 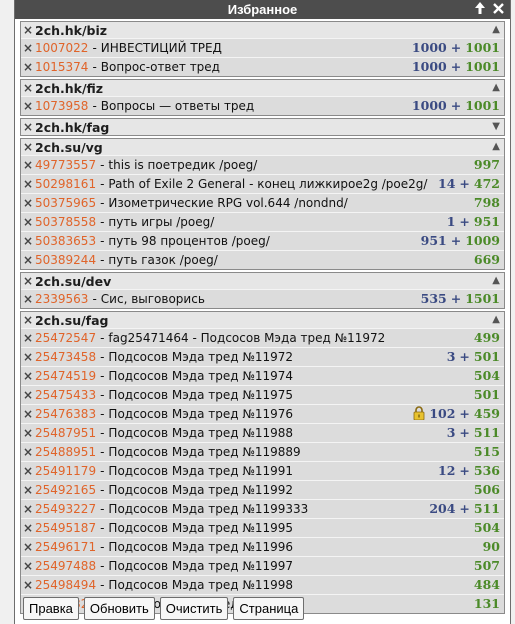 I want to click on refresh-button: Обновить, so click(x=119, y=608).